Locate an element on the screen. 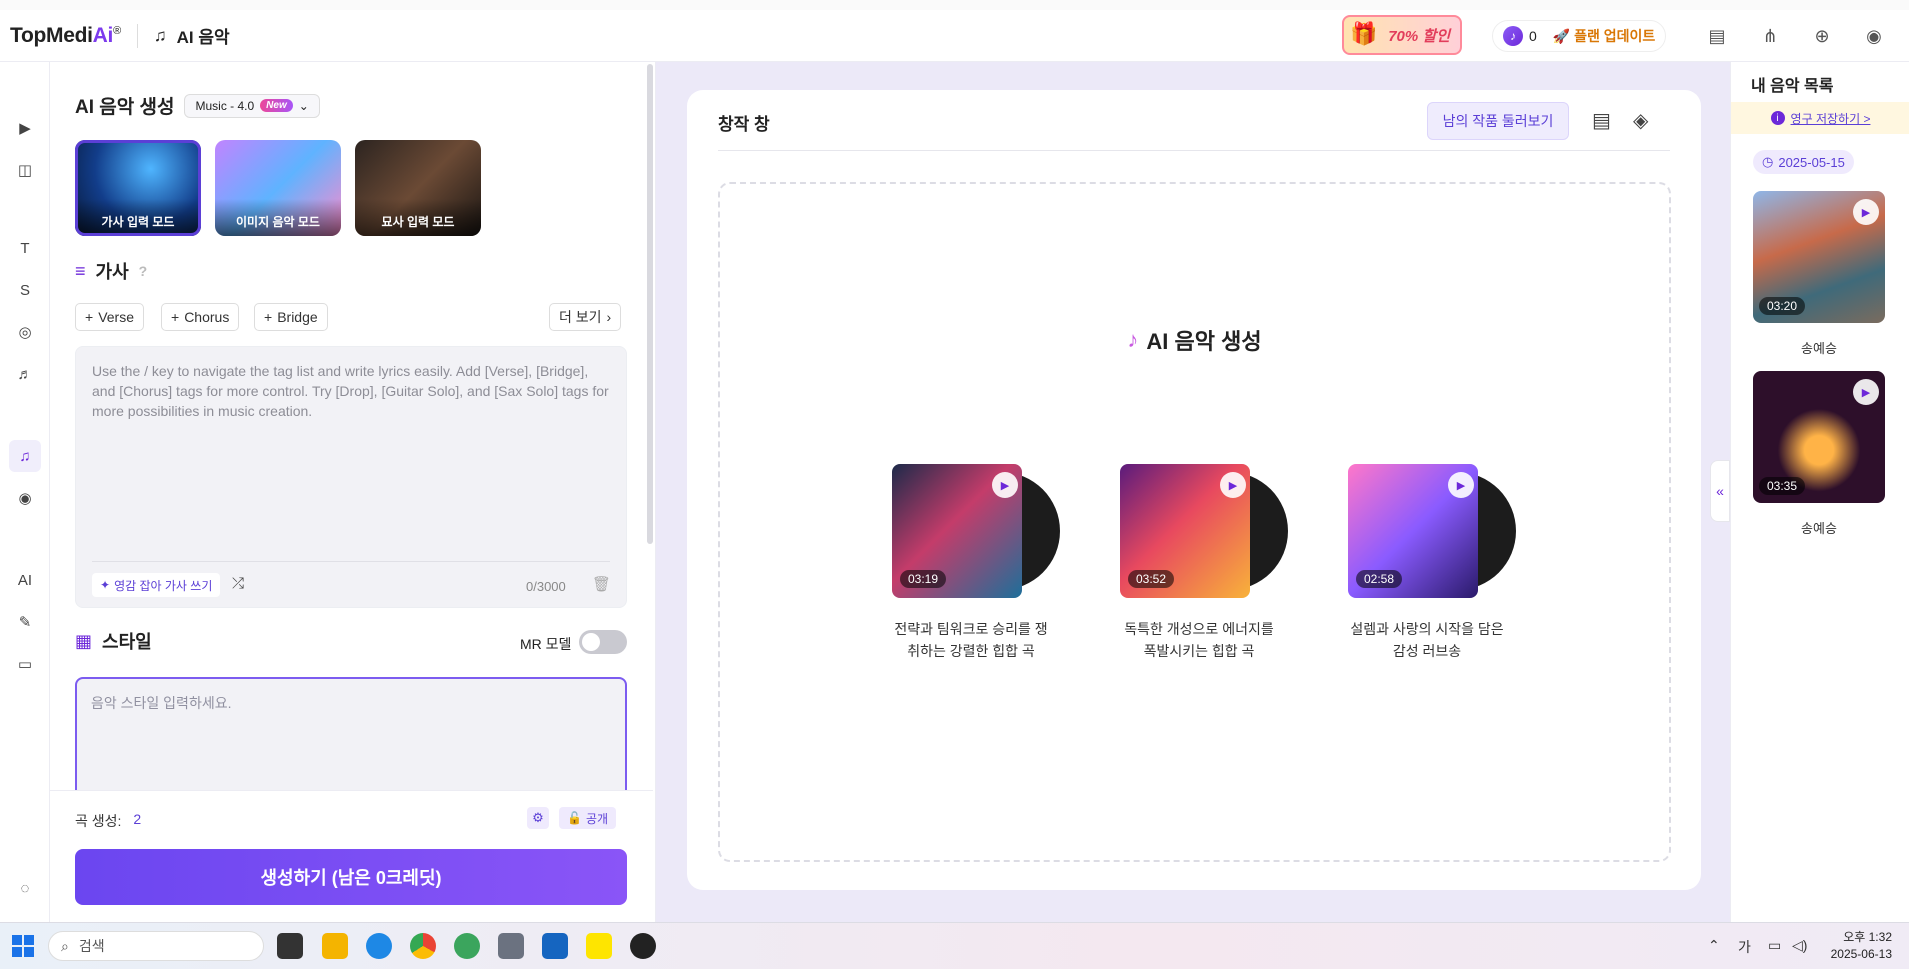 Image resolution: width=1909 pixels, height=969 pixels. sample-card: ▶ 03:52 독특한 개성으로 에너지를 폭발시키는 힙합 곡 is located at coordinates (1204, 563).